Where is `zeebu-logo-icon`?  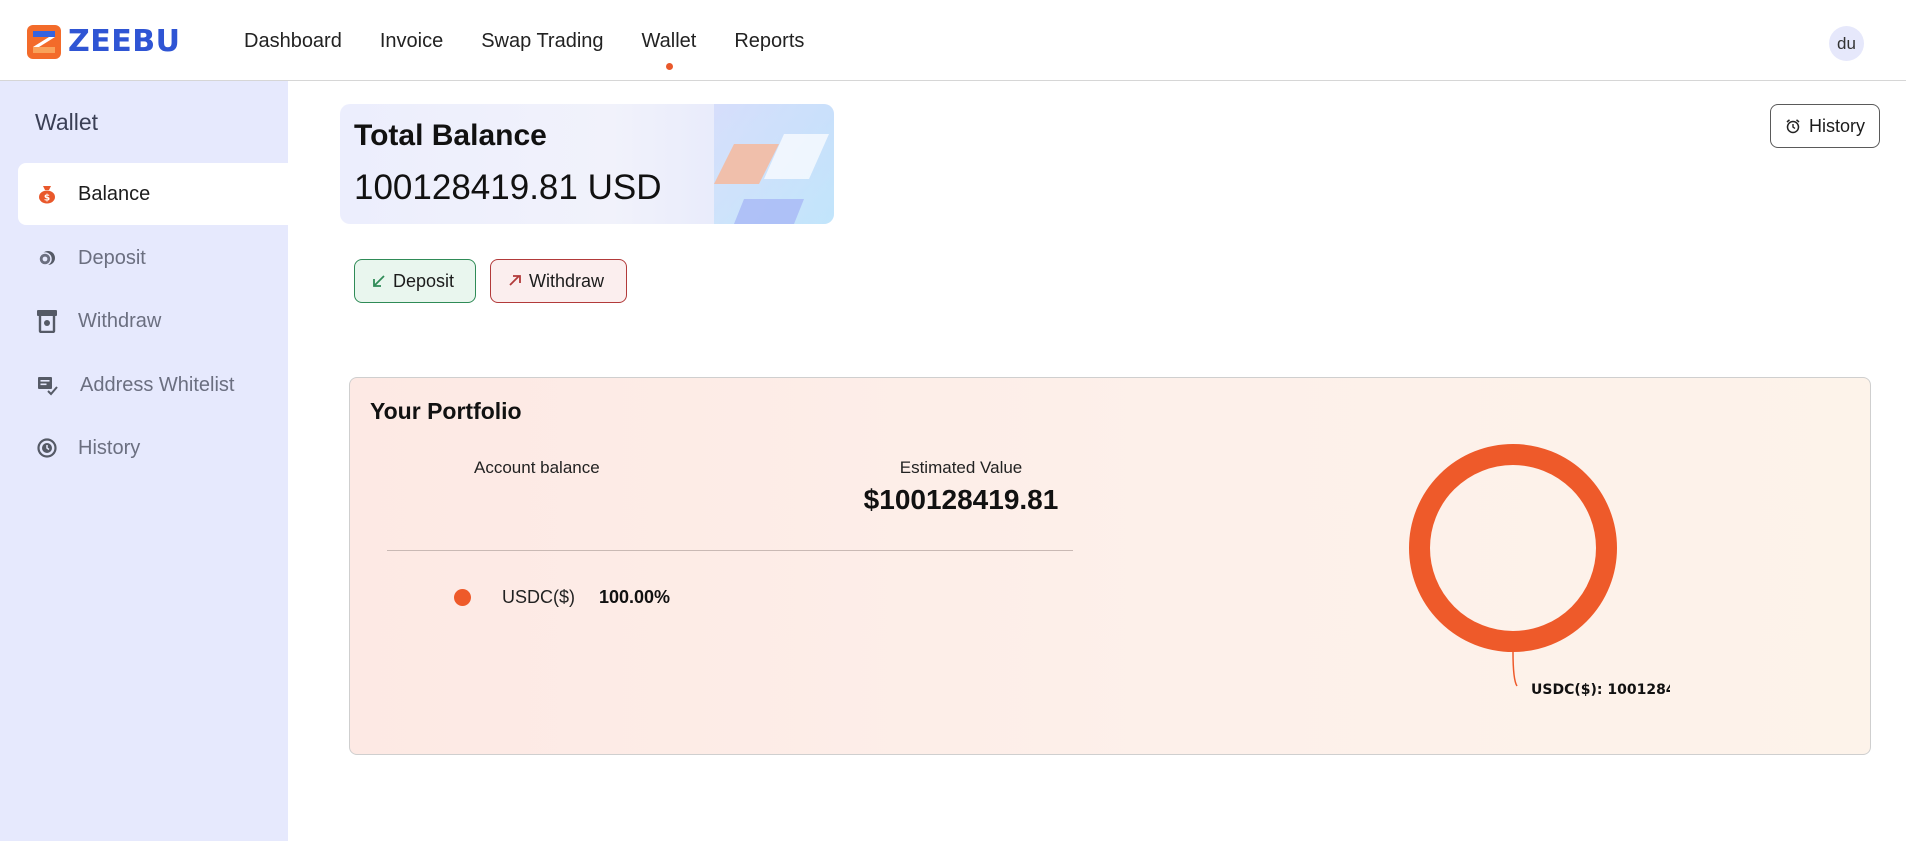 zeebu-logo-icon is located at coordinates (44, 41).